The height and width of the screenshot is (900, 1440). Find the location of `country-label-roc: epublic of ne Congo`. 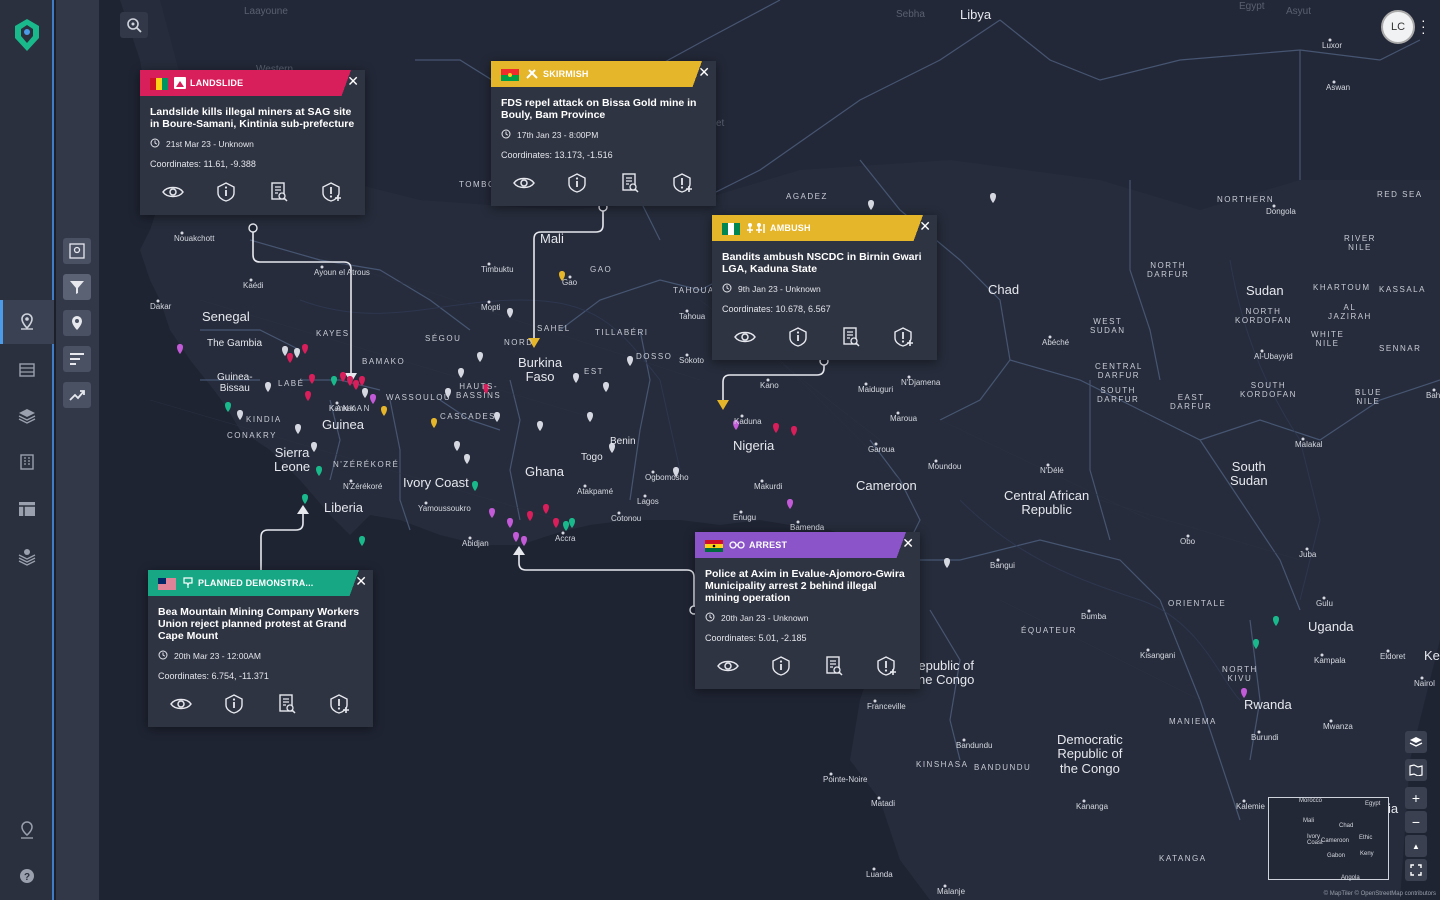

country-label-roc: epublic of ne Congo is located at coordinates (946, 673).